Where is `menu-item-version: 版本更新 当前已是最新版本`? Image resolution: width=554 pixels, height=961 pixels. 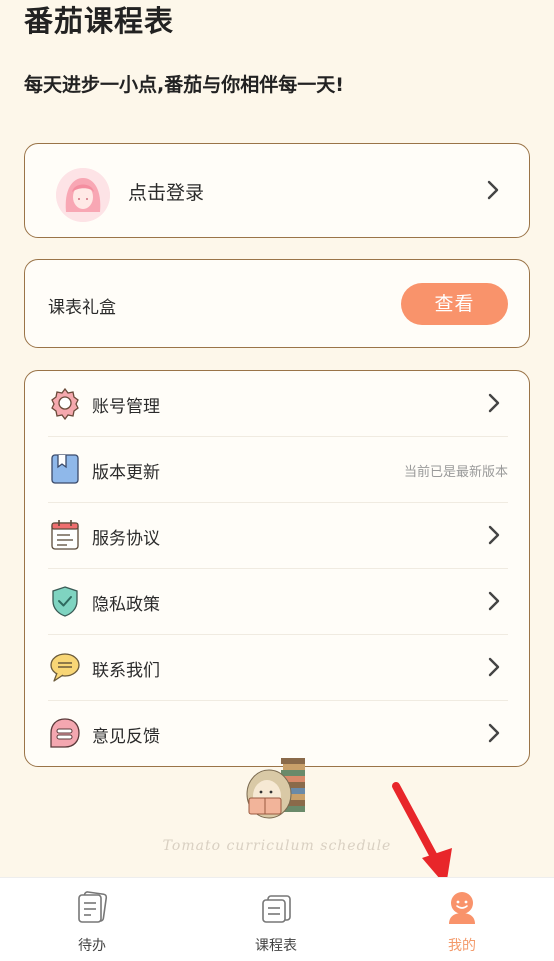 menu-item-version: 版本更新 当前已是最新版本 is located at coordinates (278, 470).